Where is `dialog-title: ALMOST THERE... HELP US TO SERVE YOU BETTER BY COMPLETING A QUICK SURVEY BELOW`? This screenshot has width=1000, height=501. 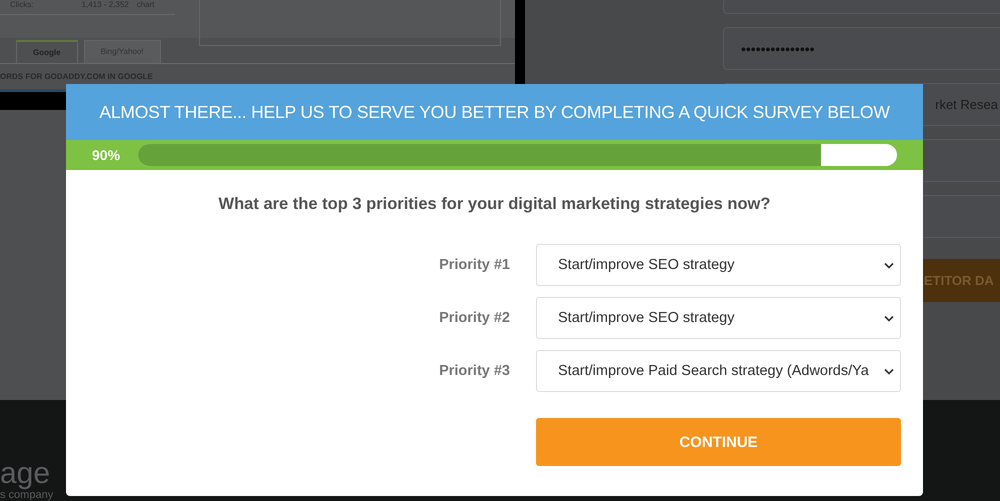 dialog-title: ALMOST THERE... HELP US TO SERVE YOU BETTER BY COMPLETING A QUICK SURVEY BELOW is located at coordinates (494, 112).